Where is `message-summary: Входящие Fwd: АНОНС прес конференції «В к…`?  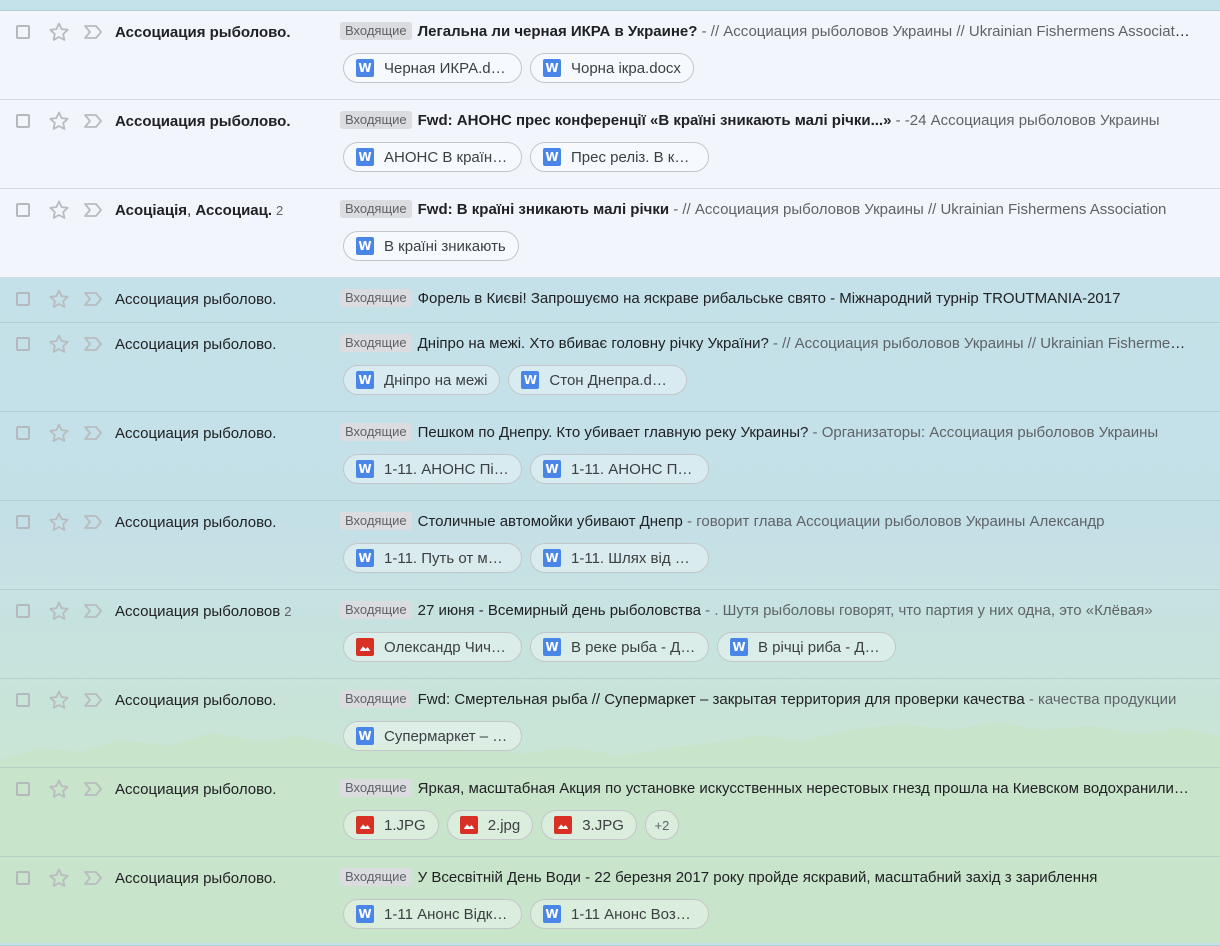
message-summary: Входящие Fwd: АНОНС прес конференції «В к… is located at coordinates (765, 121).